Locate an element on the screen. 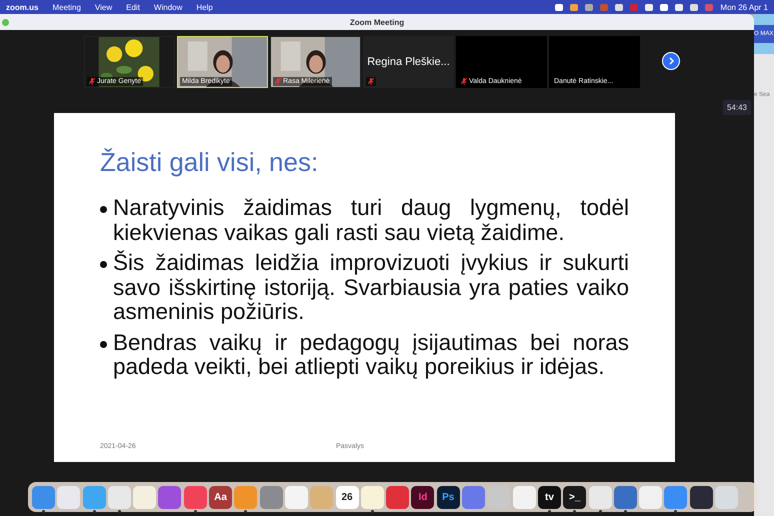 Image resolution: width=774 pixels, height=516 pixels. menu-bar-clock: Mon 26 Apr 1 is located at coordinates (744, 7).